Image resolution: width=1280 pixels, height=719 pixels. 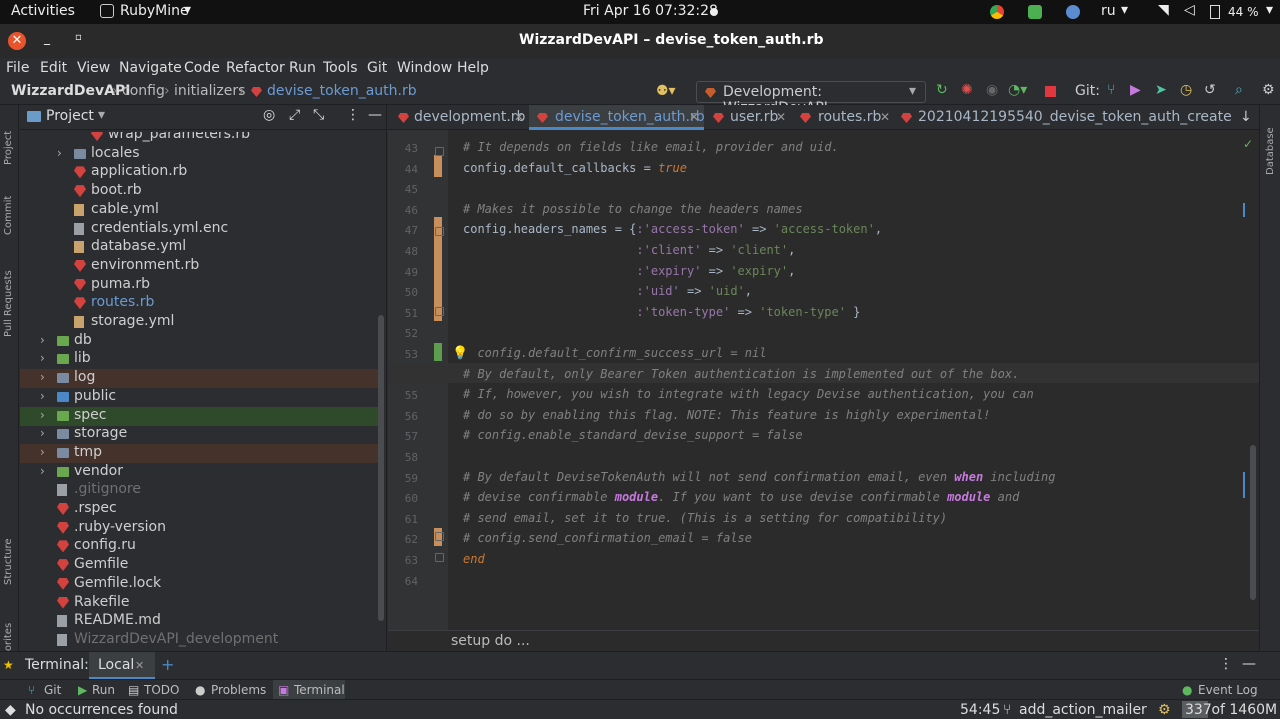 I want to click on project-view-select: Project, so click(x=70, y=116).